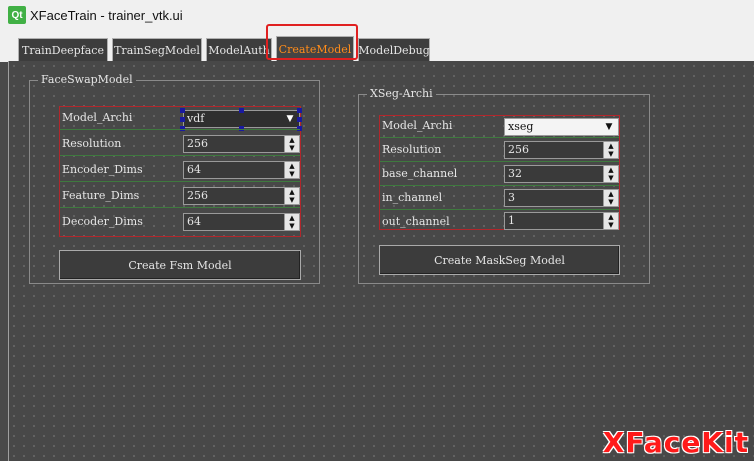 This screenshot has height=461, width=754. What do you see at coordinates (241, 170) in the screenshot?
I see `encoder-dims-spinbox: 64 ▲ ▼` at bounding box center [241, 170].